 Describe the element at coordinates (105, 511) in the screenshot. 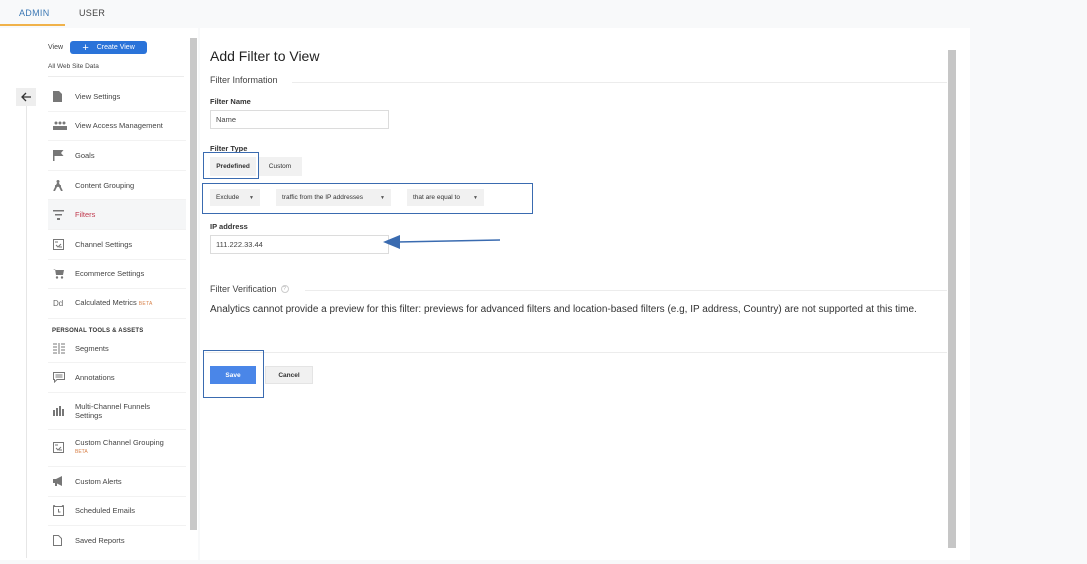

I see `nav-label: Scheduled Emails` at that location.